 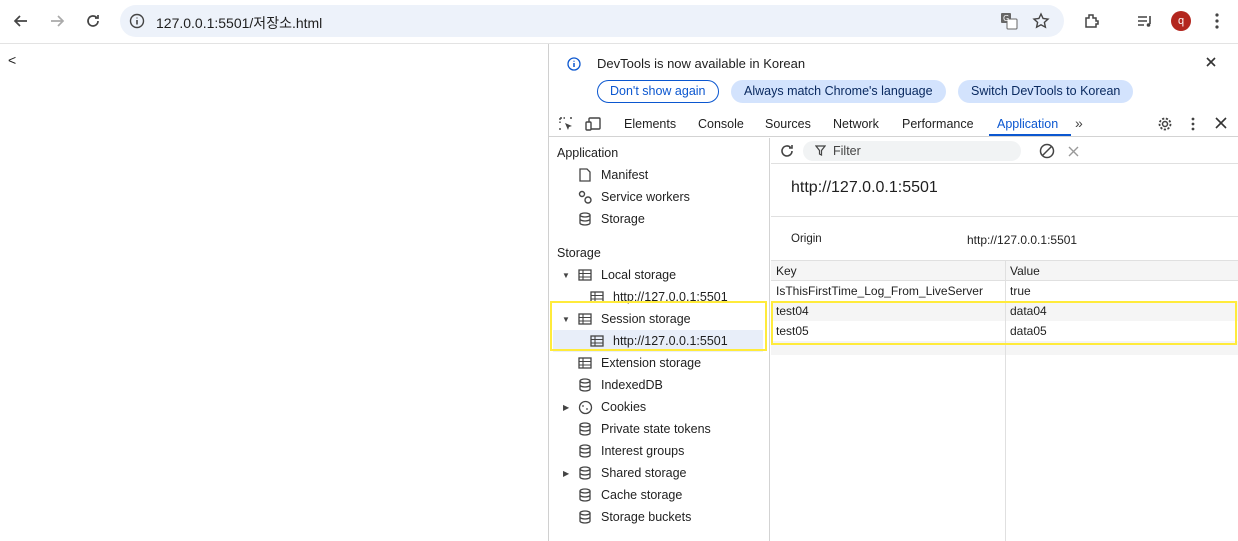 I want to click on info-icon, so click(x=574, y=65).